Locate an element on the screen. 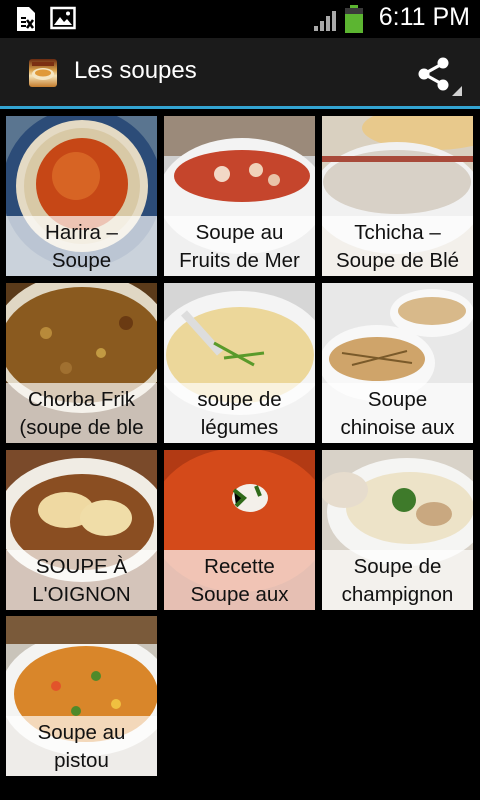 The height and width of the screenshot is (800, 480). soup-caption: Soupe de champignon is located at coordinates (397, 580).